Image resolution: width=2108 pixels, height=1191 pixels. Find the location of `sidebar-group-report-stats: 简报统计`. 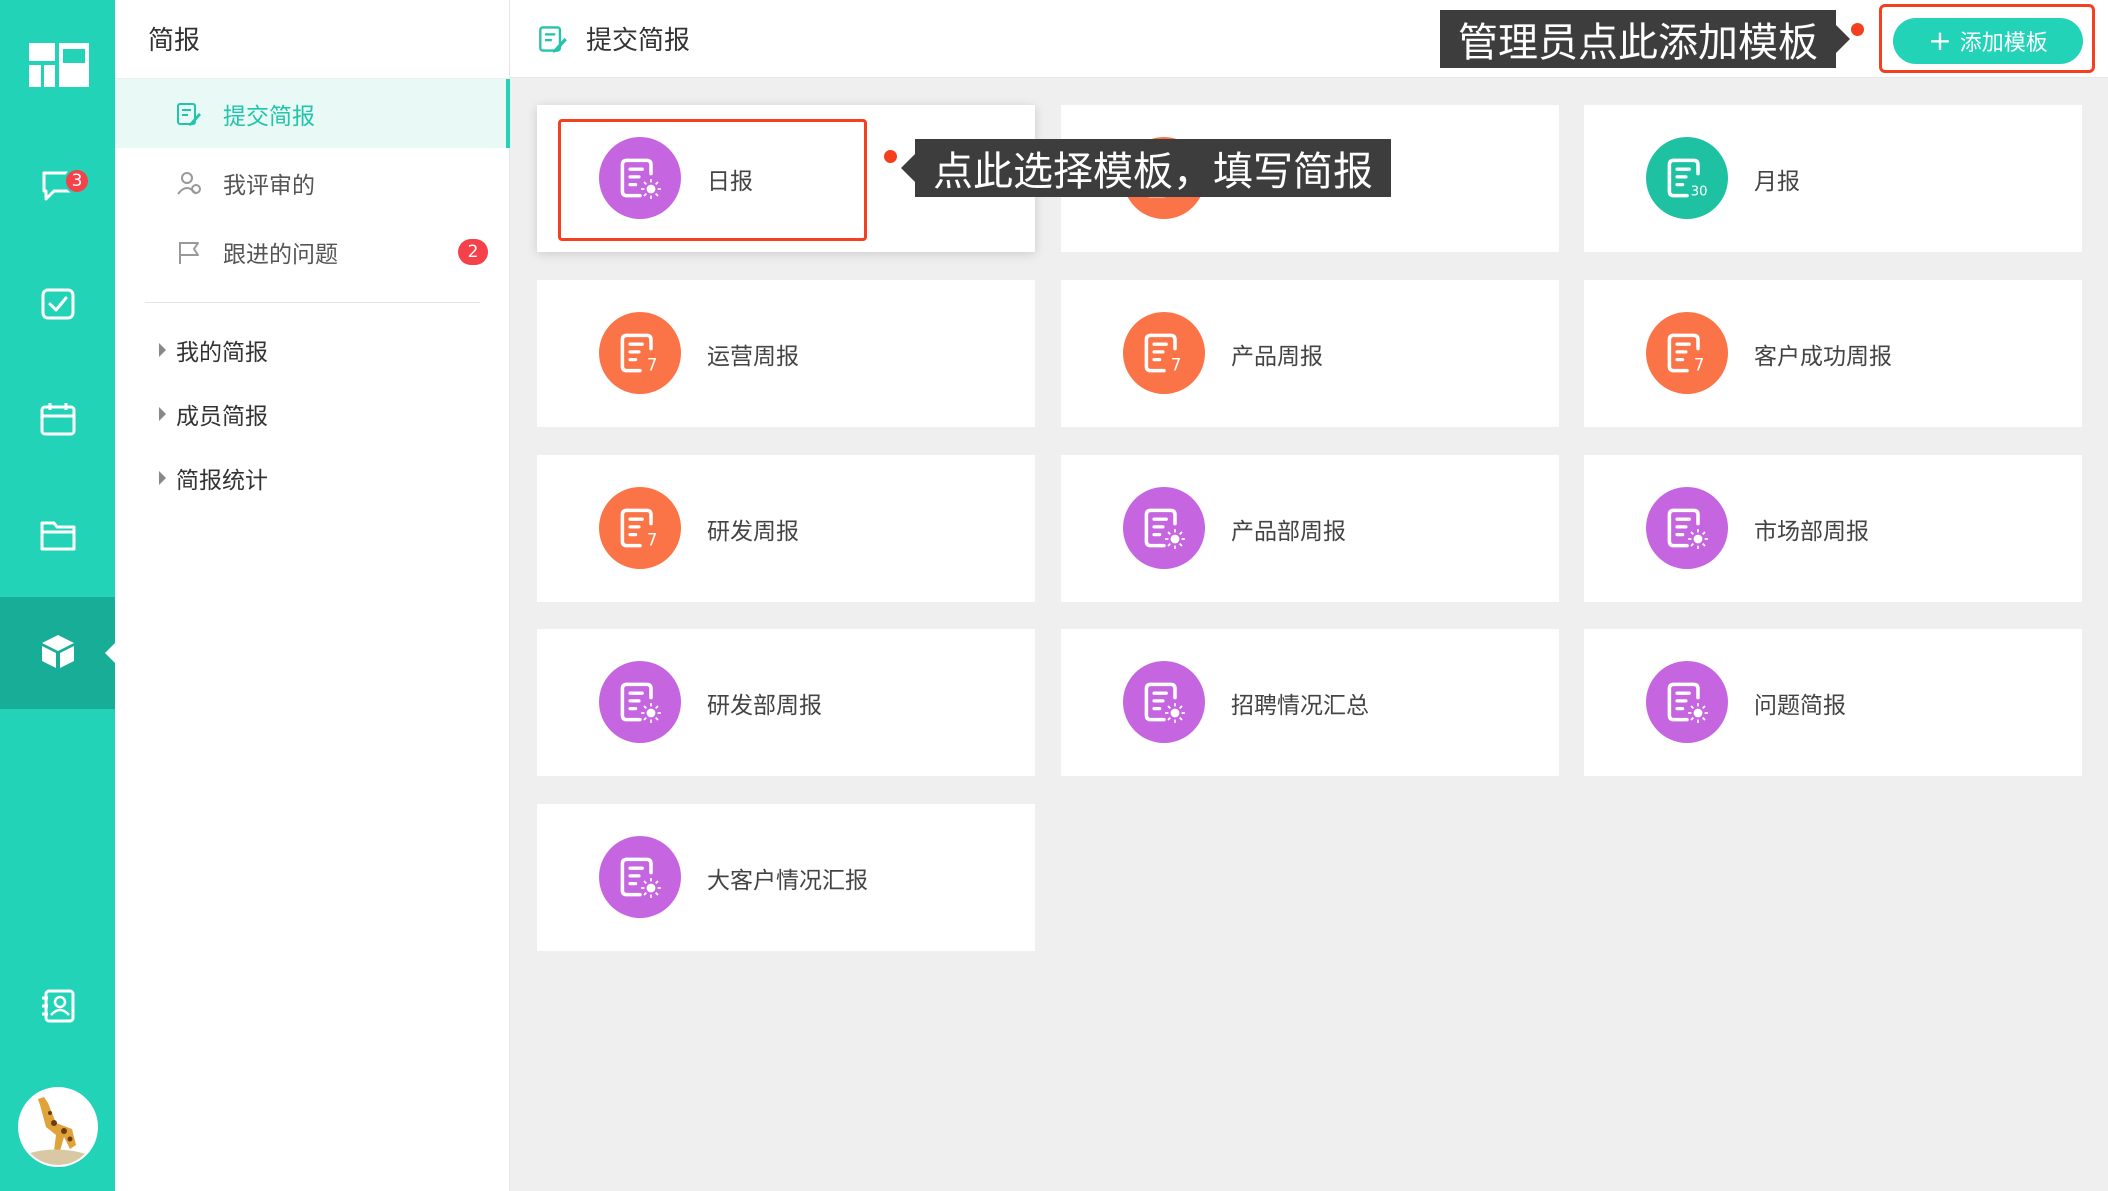

sidebar-group-report-stats: 简报统计 is located at coordinates (213, 478).